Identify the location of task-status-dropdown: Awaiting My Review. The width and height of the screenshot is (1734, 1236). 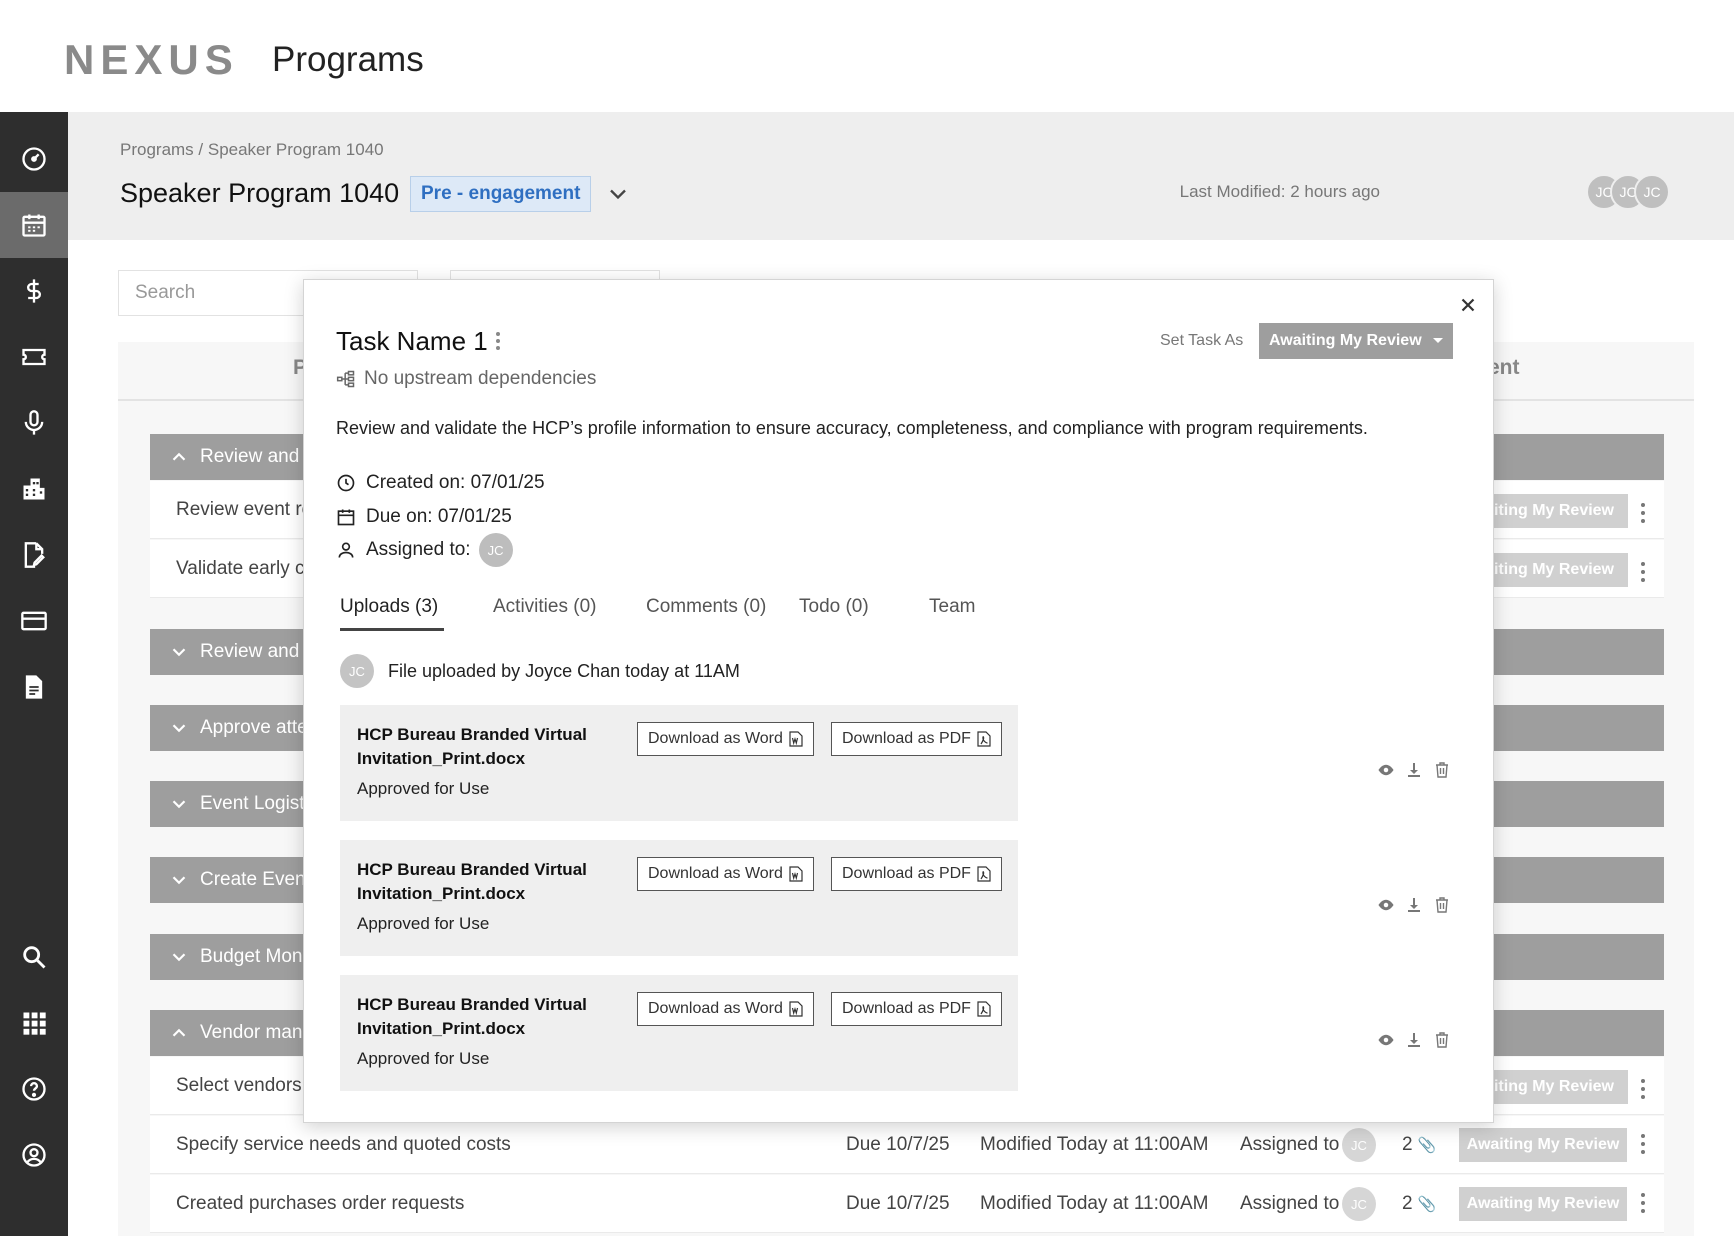
(1356, 341).